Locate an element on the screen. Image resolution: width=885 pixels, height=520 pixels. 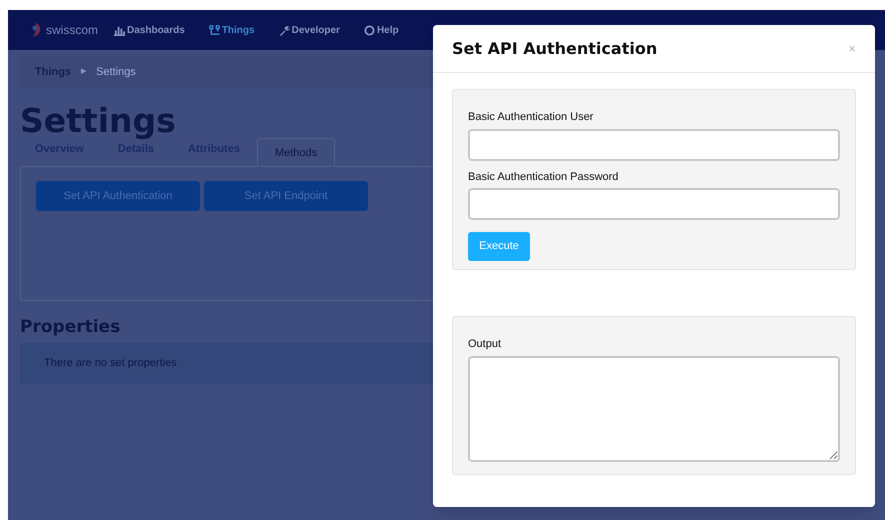
method-button: Set API Endpoint is located at coordinates (286, 196).